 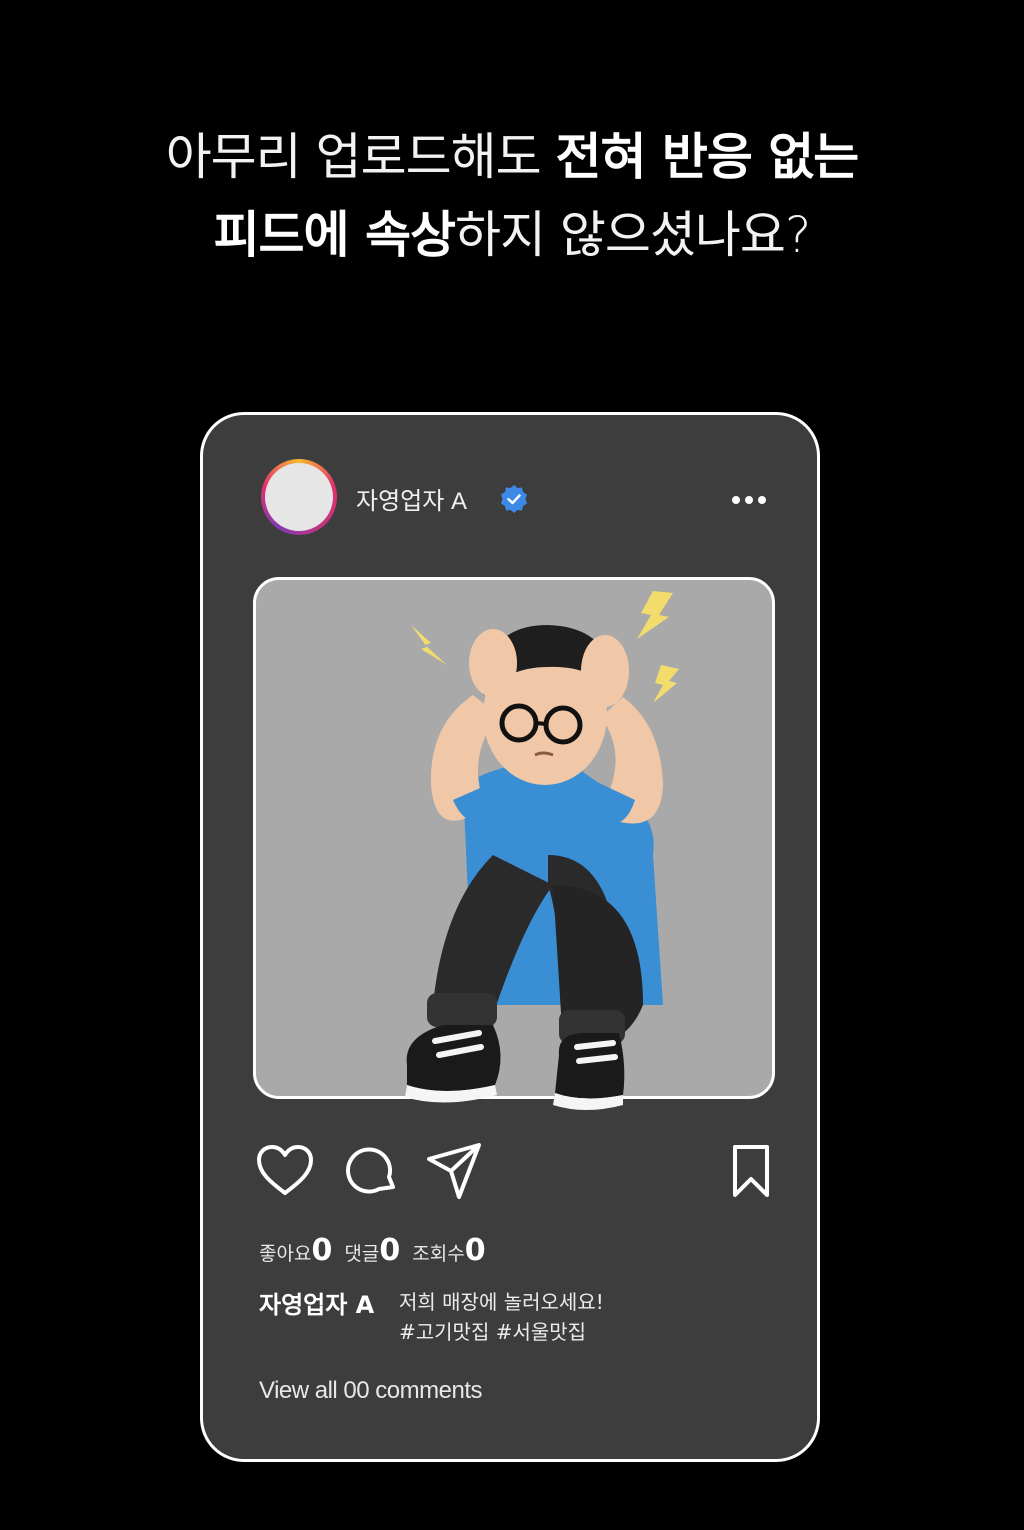 I want to click on view-all-comments-link: View all 00 comments, so click(x=371, y=1391).